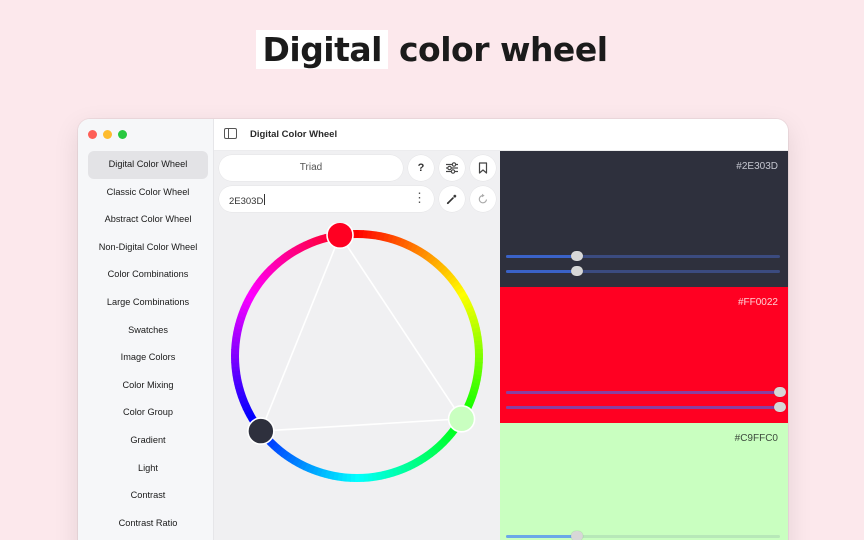  What do you see at coordinates (461, 419) in the screenshot?
I see `handle-light-green` at bounding box center [461, 419].